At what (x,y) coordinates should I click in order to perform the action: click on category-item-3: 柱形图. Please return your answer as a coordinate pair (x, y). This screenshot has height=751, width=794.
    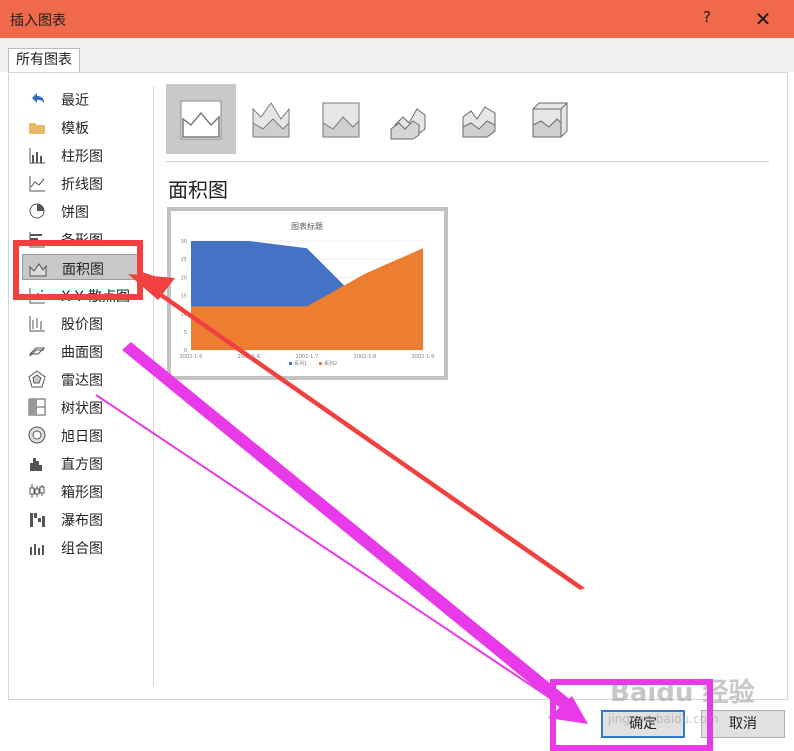
    Looking at the image, I should click on (81, 155).